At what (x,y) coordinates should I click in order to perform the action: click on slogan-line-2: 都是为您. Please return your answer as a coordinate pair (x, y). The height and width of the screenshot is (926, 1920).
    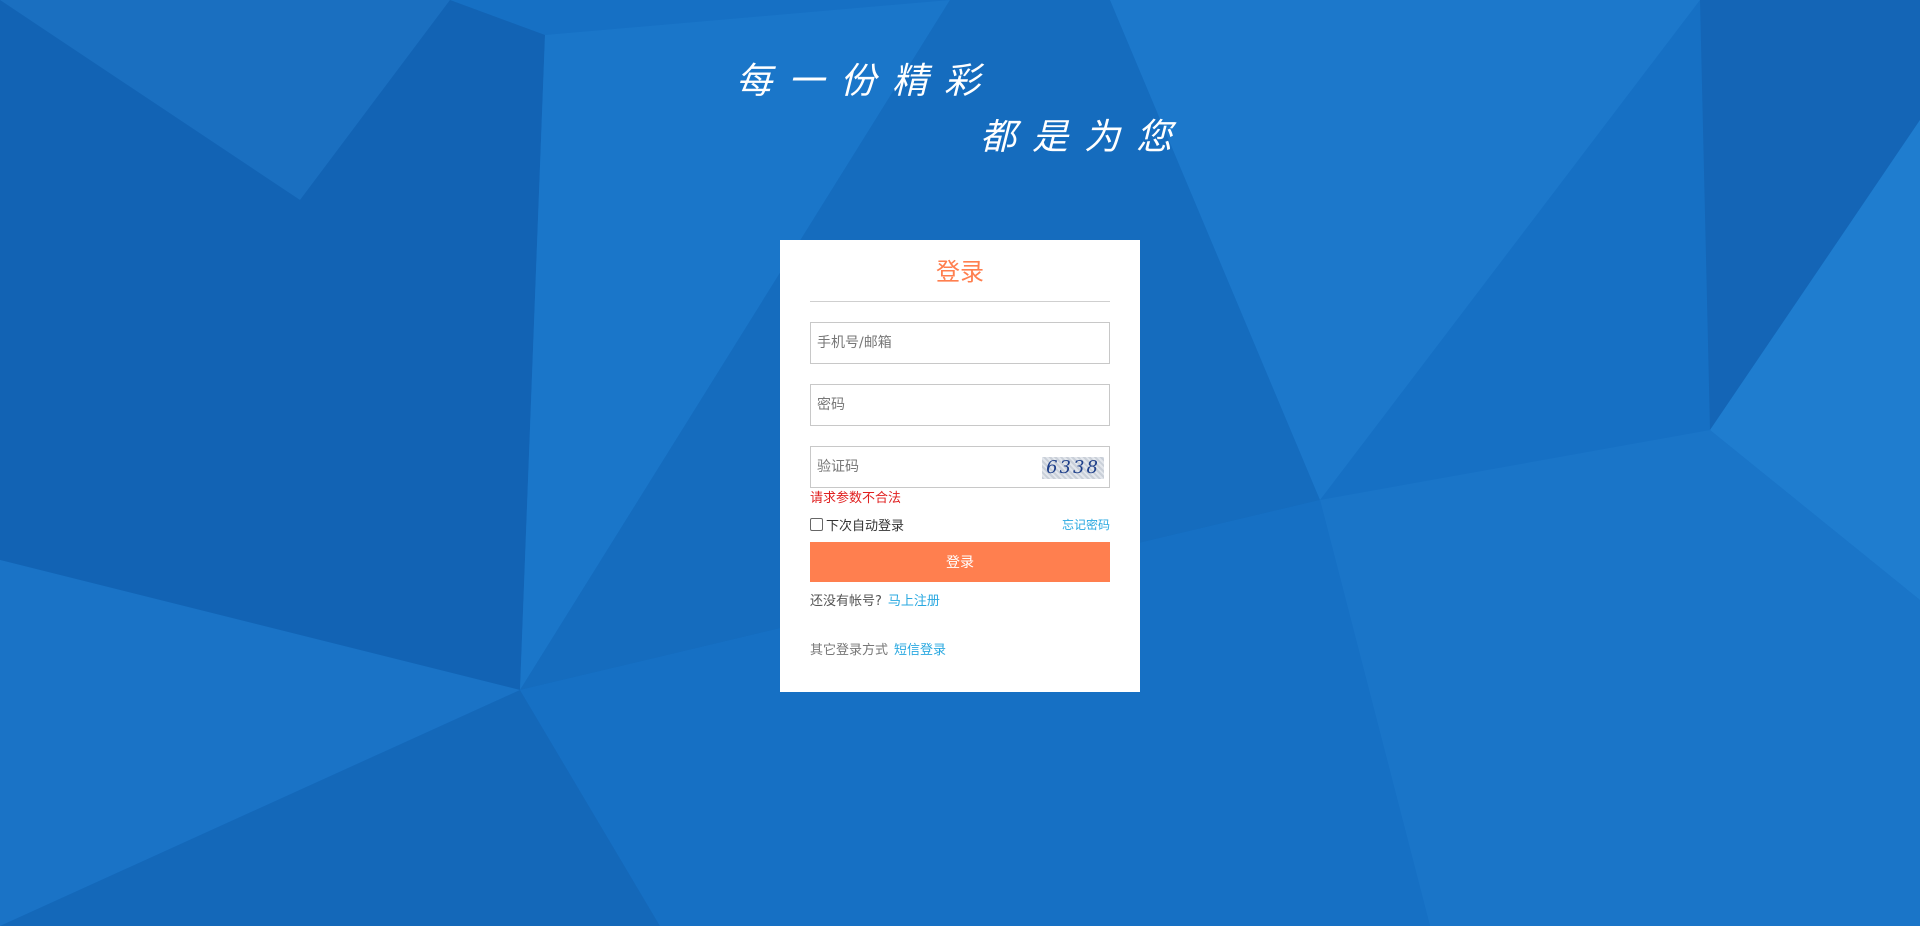
    Looking at the image, I should click on (1084, 137).